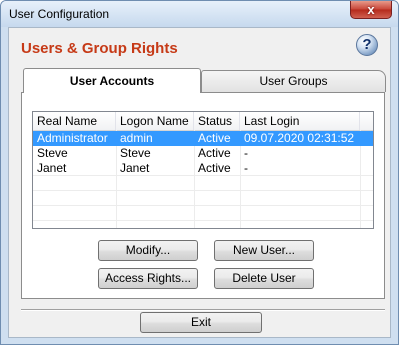  I want to click on close-icon: x, so click(371, 9).